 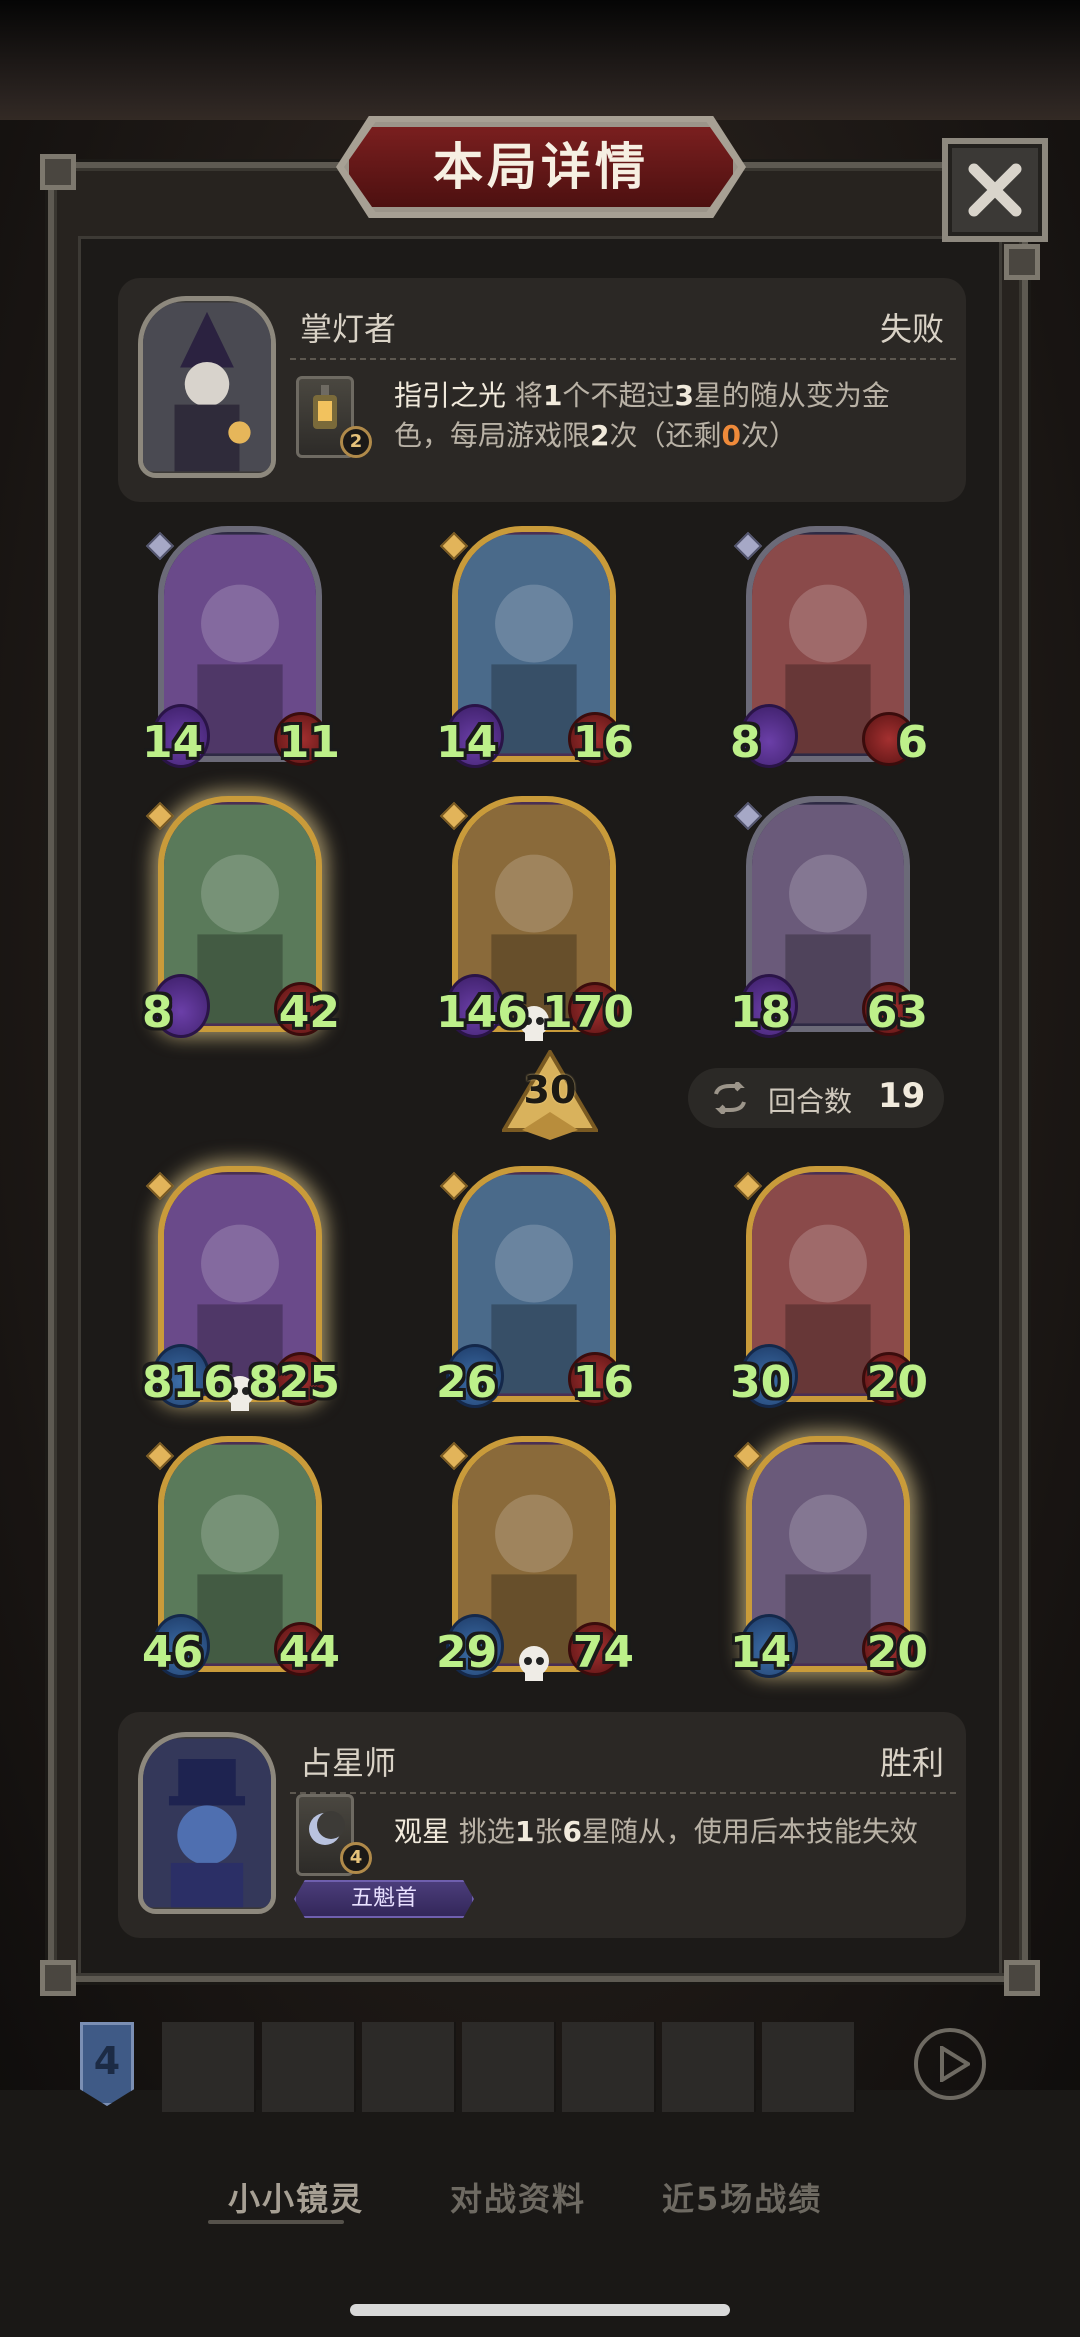 What do you see at coordinates (600, 435) in the screenshot?
I see `skill-text-number: 2` at bounding box center [600, 435].